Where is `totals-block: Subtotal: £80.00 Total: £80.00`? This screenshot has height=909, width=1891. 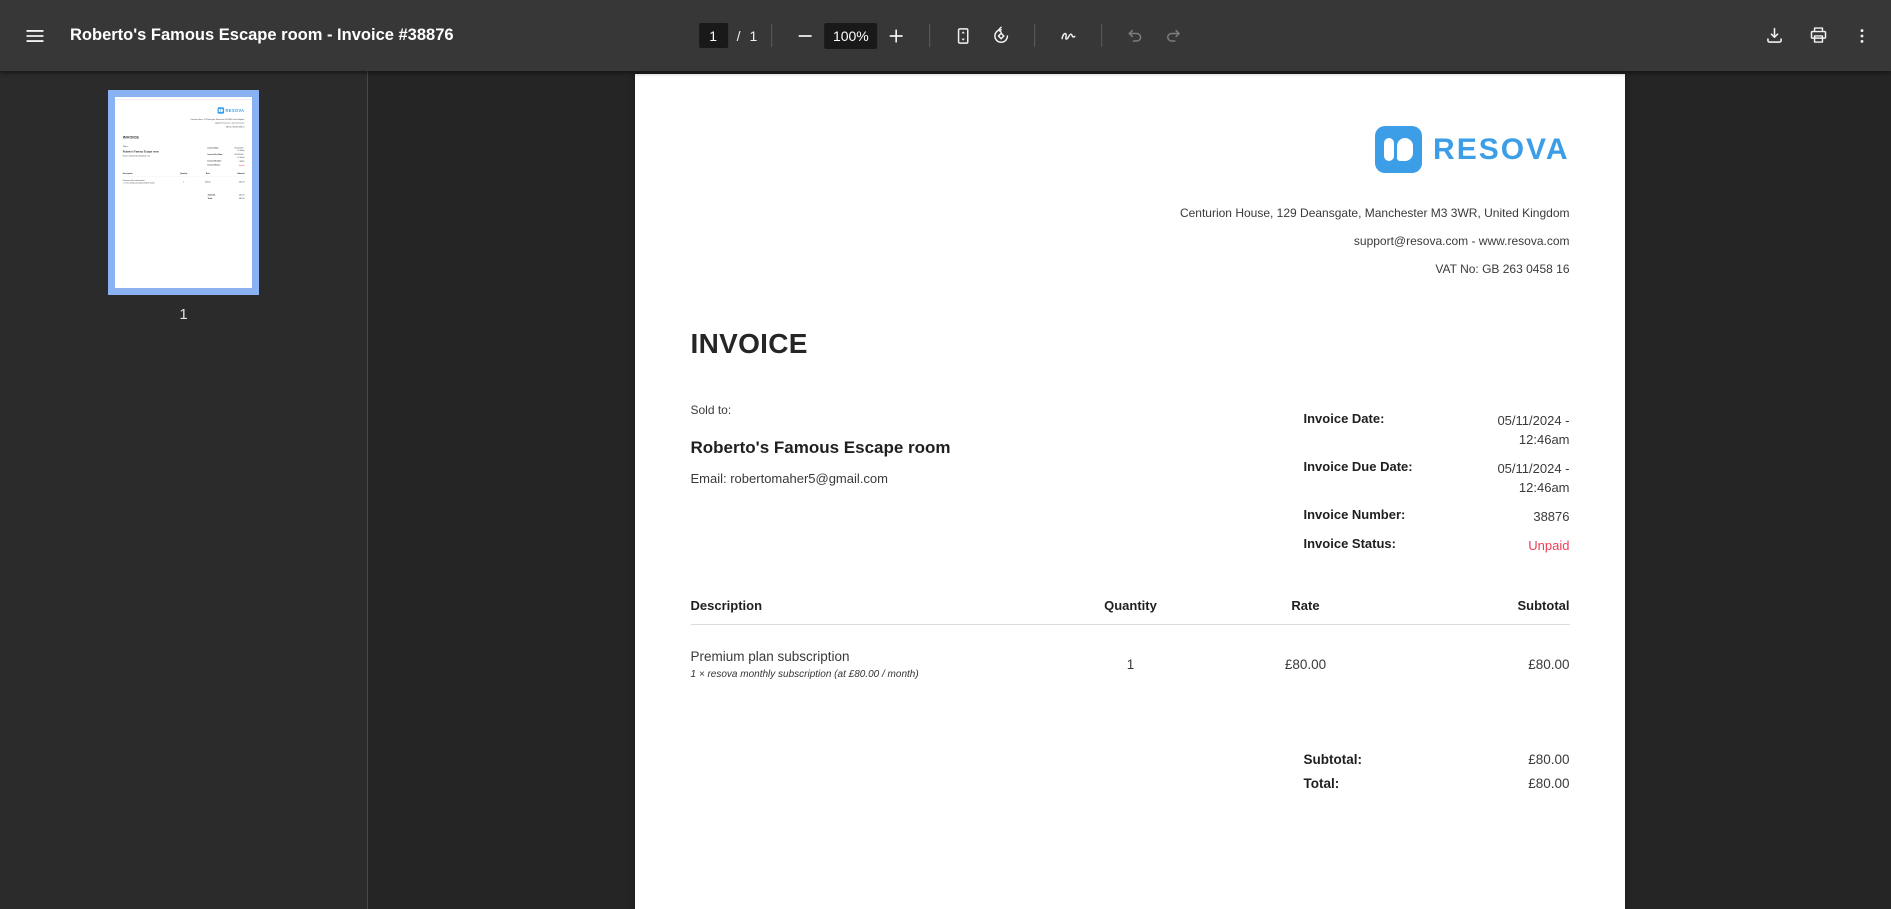 totals-block: Subtotal: £80.00 Total: £80.00 is located at coordinates (1437, 771).